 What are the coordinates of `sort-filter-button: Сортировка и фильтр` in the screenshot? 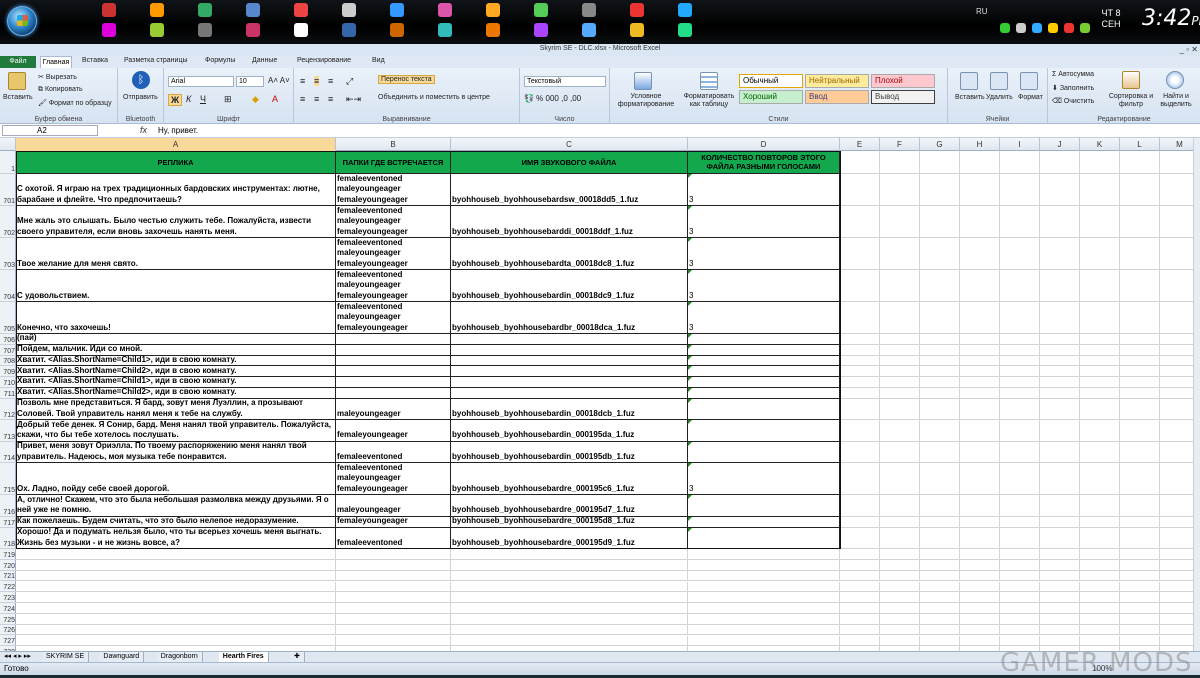 It's located at (1131, 101).